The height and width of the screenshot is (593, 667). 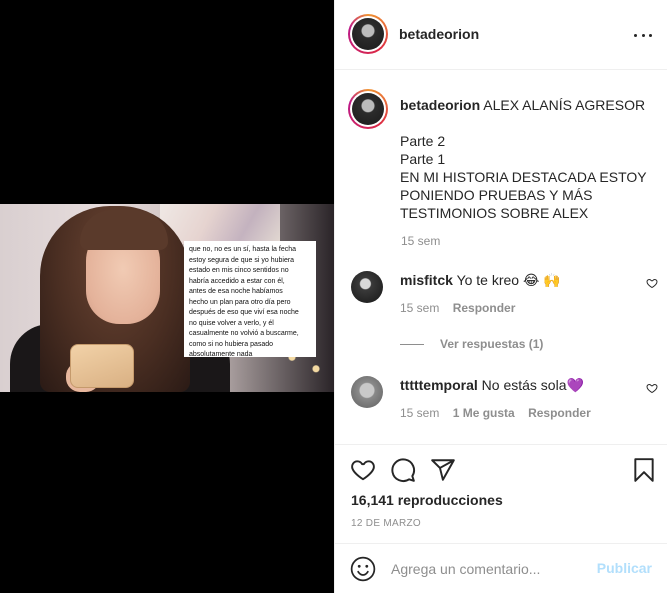 I want to click on comment-bubble-icon, so click(x=403, y=470).